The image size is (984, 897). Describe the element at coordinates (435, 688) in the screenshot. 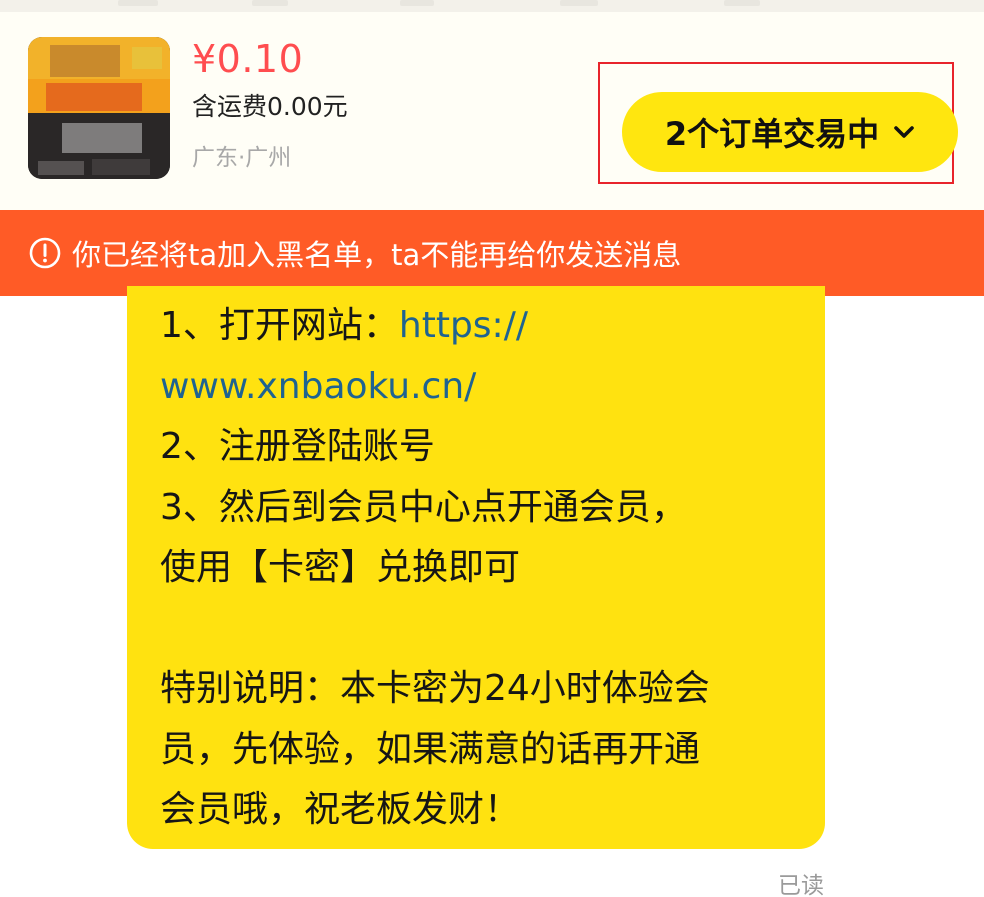

I see `message-line: 特别说明：本卡密为24小时体验会` at that location.